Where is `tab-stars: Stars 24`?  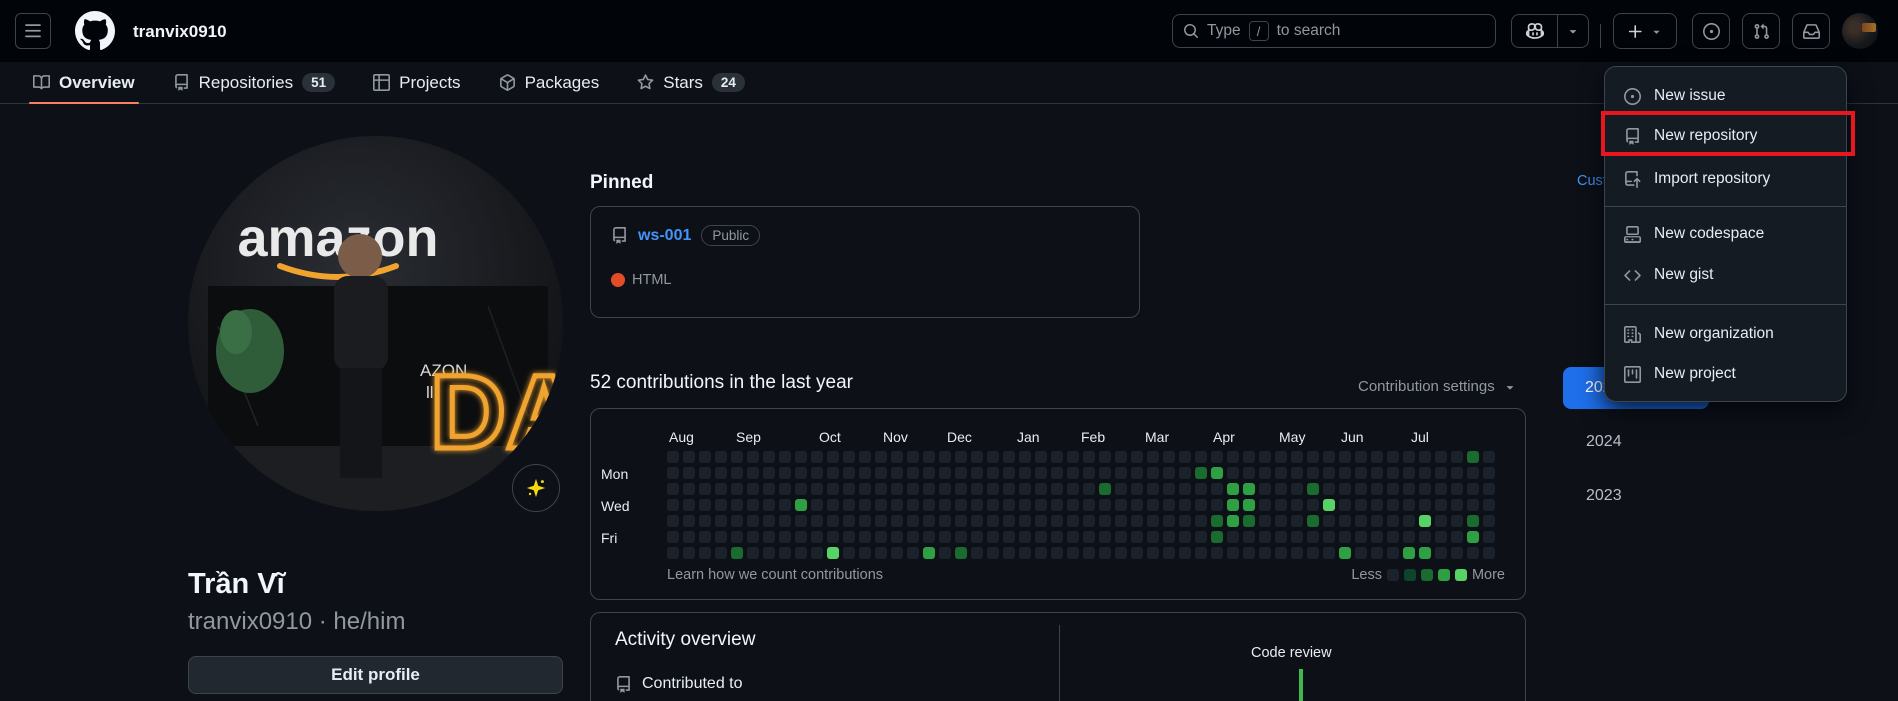
tab-stars: Stars 24 is located at coordinates (691, 82).